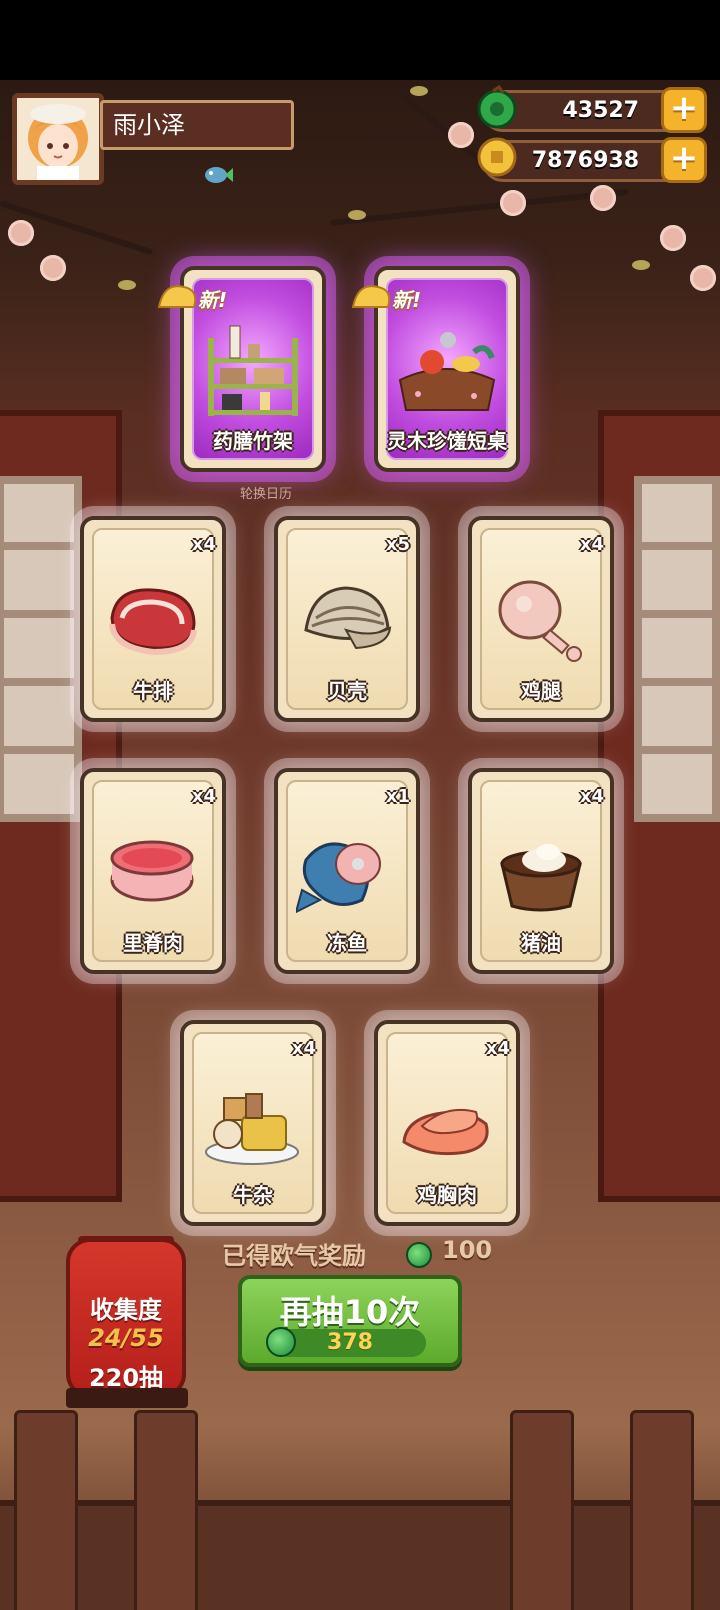 The width and height of the screenshot is (720, 1610). What do you see at coordinates (197, 125) in the screenshot?
I see `player-name: 雨小泽` at bounding box center [197, 125].